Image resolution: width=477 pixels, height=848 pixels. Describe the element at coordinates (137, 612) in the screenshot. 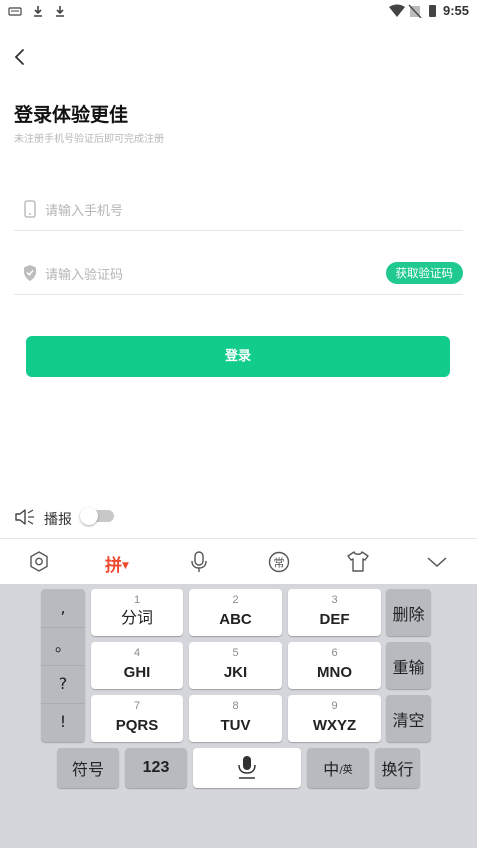

I see `key-1: 1 分词` at that location.